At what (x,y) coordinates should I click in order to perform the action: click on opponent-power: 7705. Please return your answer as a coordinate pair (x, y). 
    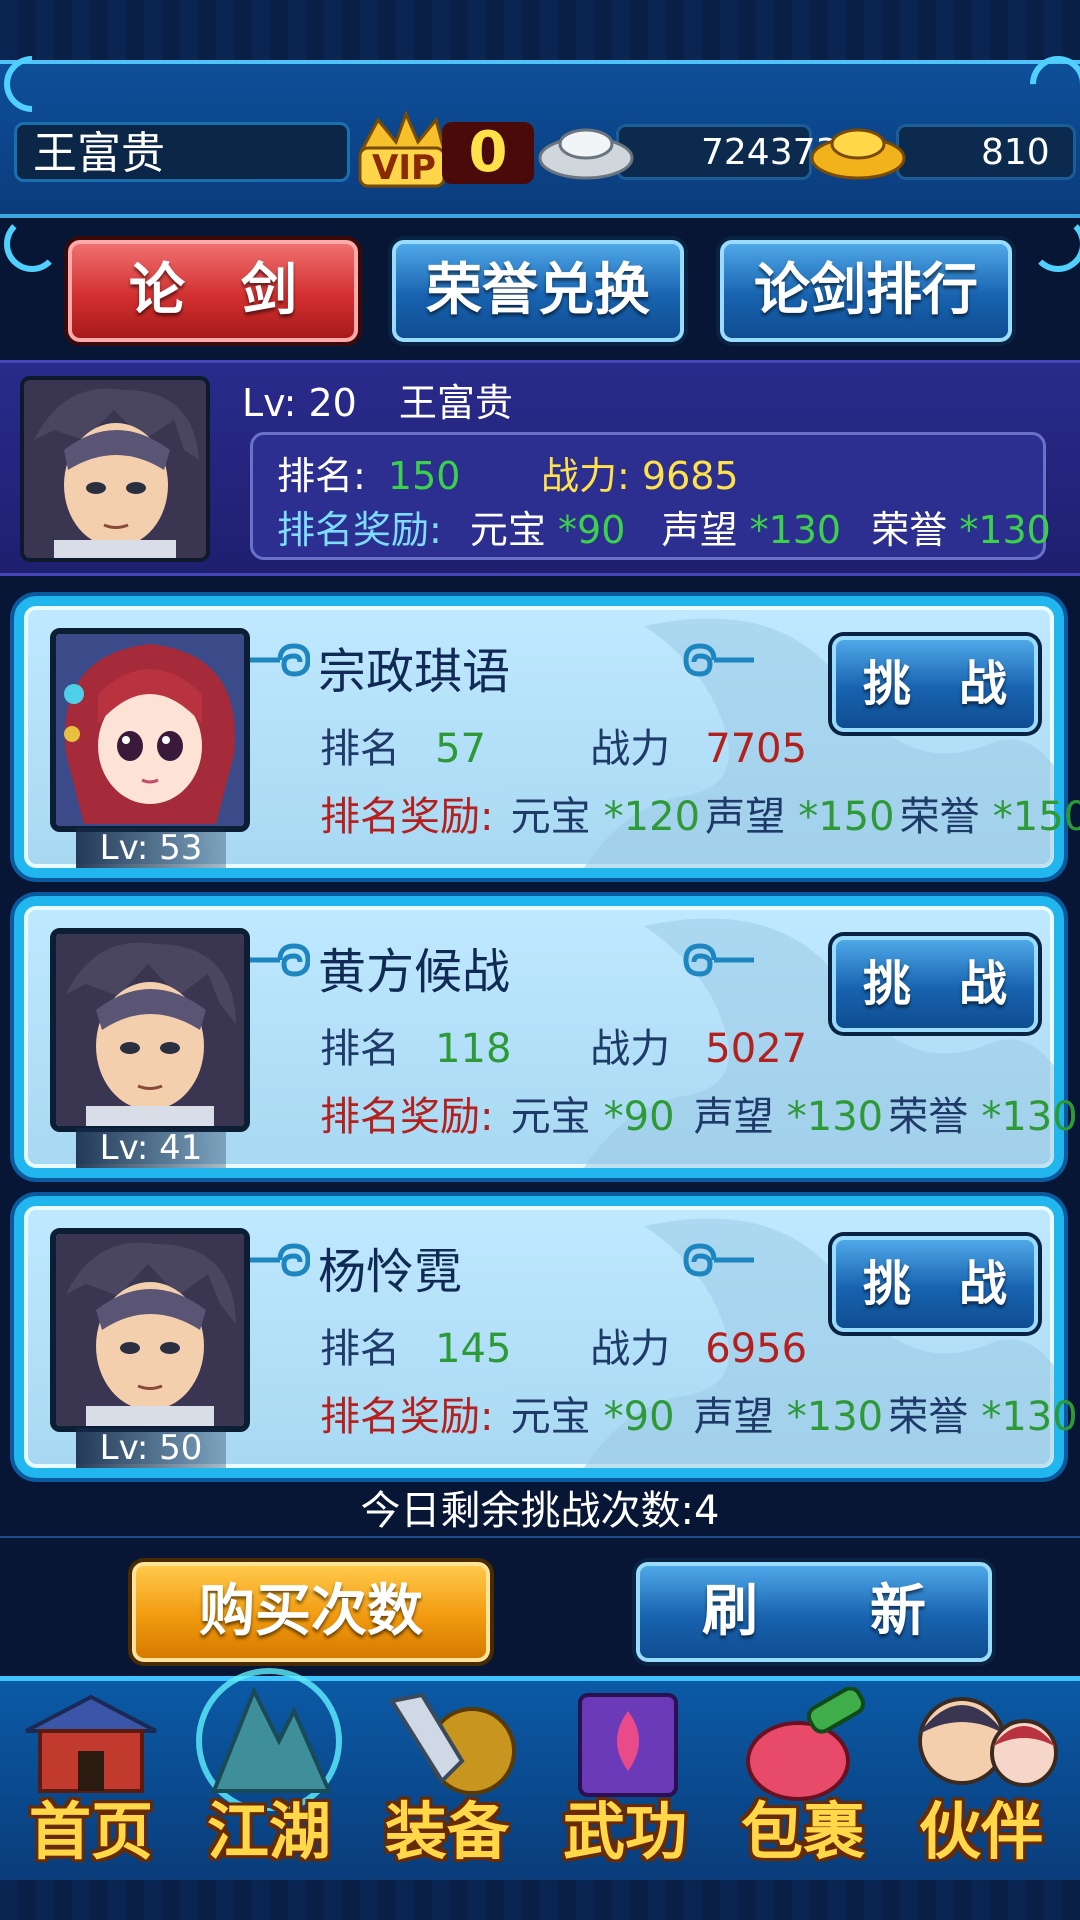
    Looking at the image, I should click on (756, 749).